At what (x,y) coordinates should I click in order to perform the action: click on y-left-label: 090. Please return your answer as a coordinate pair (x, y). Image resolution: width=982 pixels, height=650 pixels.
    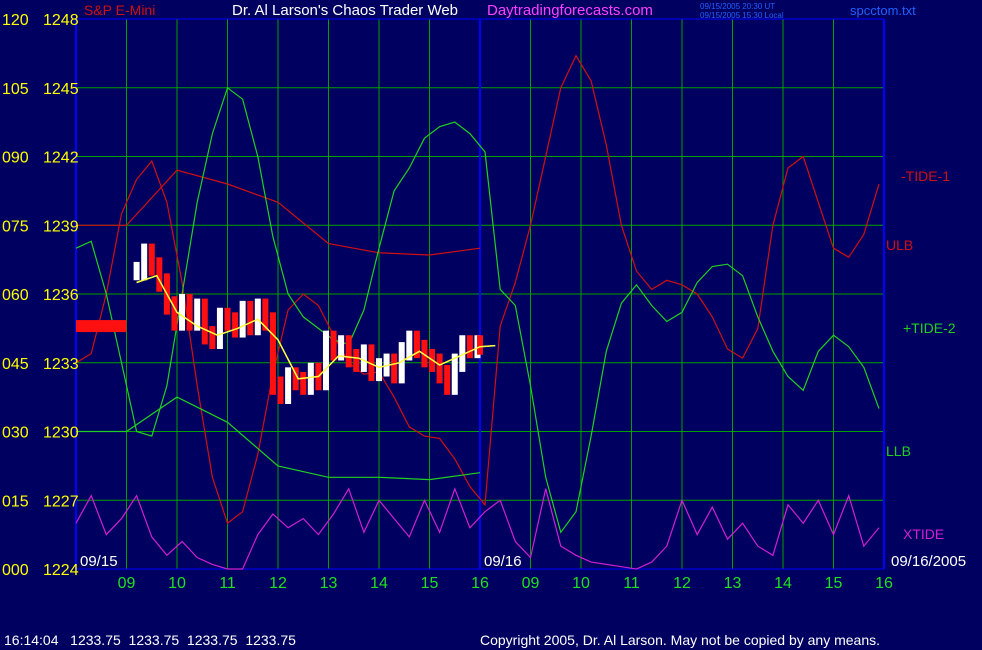
    Looking at the image, I should click on (15, 158).